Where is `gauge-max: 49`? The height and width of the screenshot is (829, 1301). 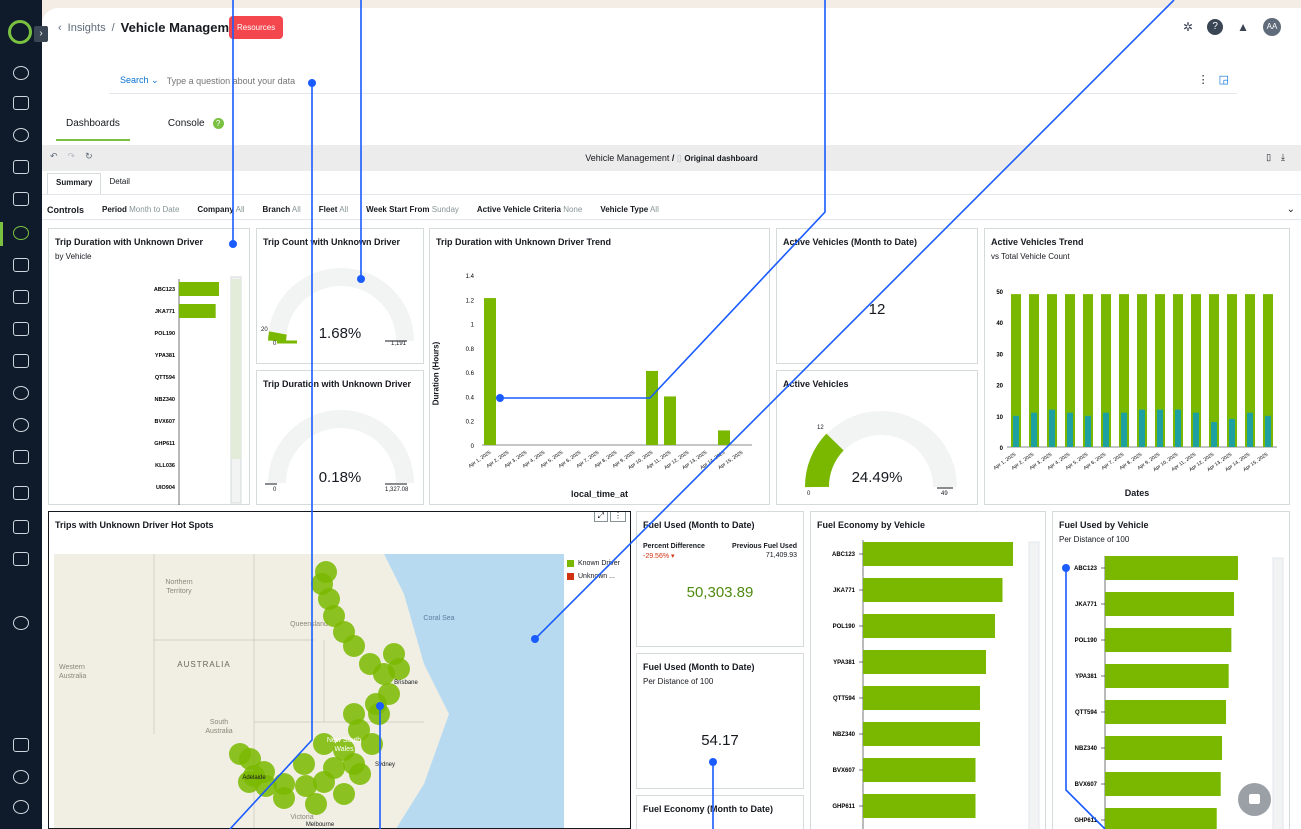
gauge-max: 49 is located at coordinates (944, 494).